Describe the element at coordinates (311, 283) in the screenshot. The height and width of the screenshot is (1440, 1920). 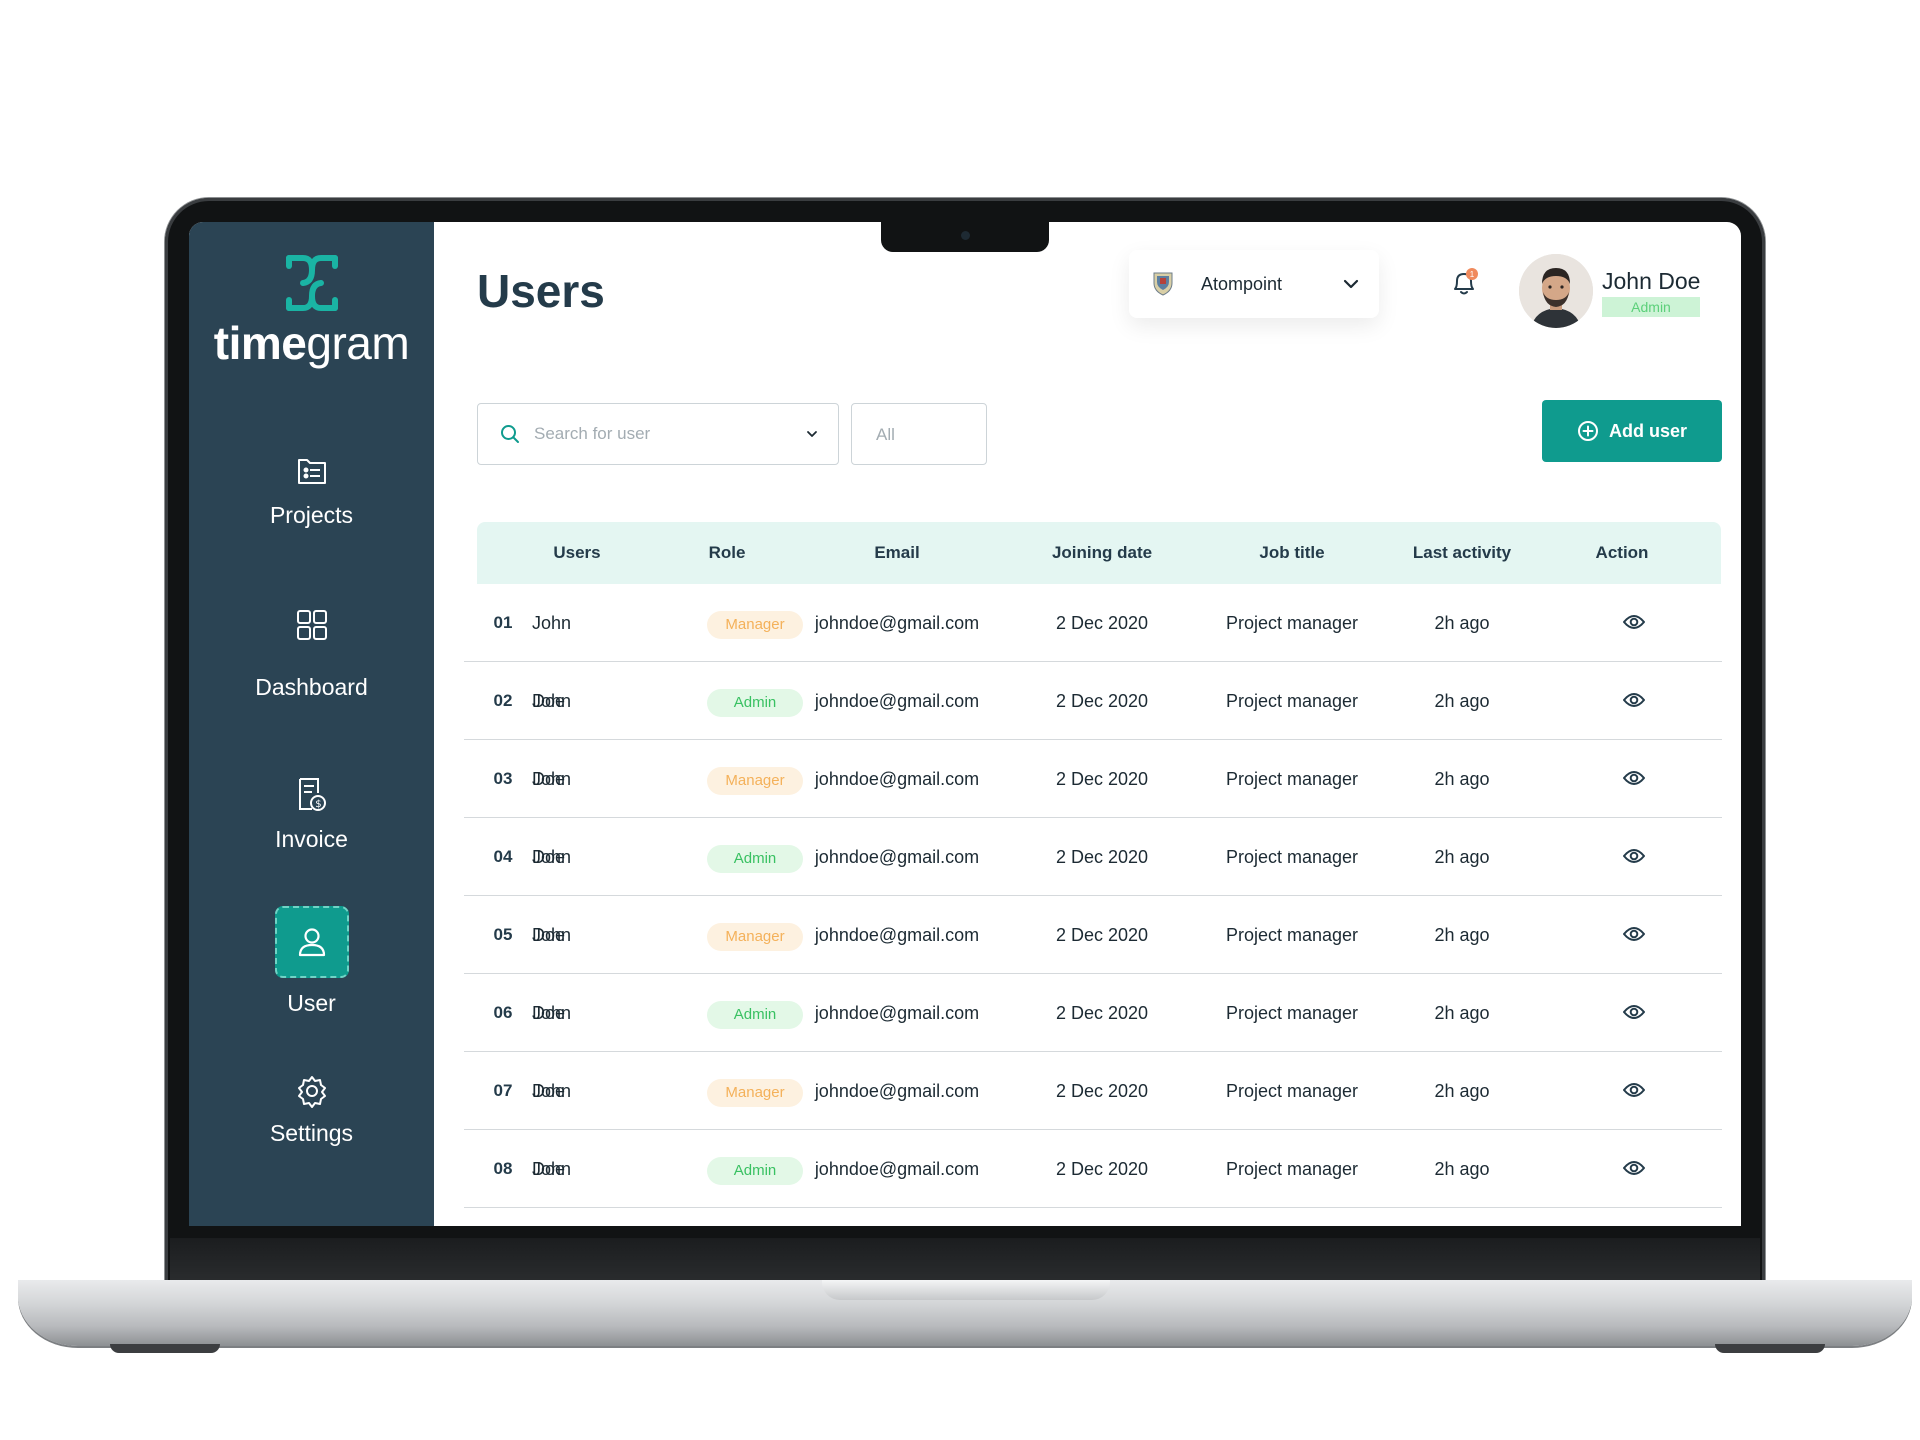
I see `timegram-logo-icon` at that location.